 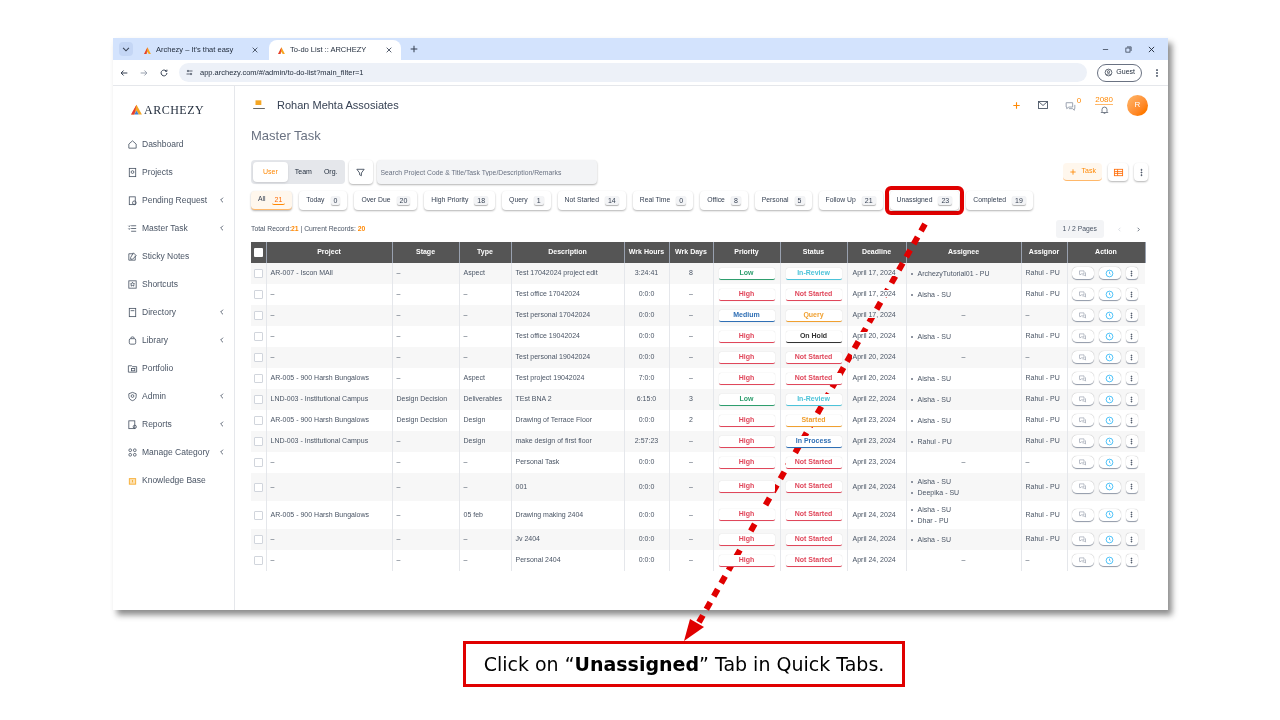 What do you see at coordinates (180, 284) in the screenshot?
I see `sidebar-item: Shortcuts` at bounding box center [180, 284].